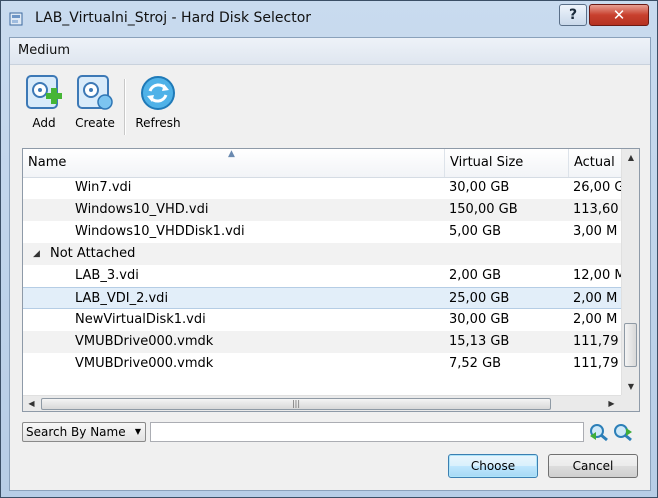  Describe the element at coordinates (479, 298) in the screenshot. I see `disk-virtual-size: 25,00 GB` at that location.